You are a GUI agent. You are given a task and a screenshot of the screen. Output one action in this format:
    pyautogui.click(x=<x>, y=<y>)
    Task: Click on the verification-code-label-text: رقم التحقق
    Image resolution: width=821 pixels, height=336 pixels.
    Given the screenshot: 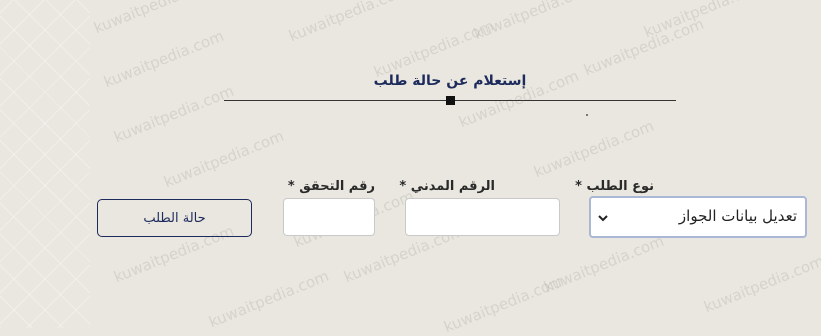 What is the action you would take?
    pyautogui.click(x=337, y=186)
    